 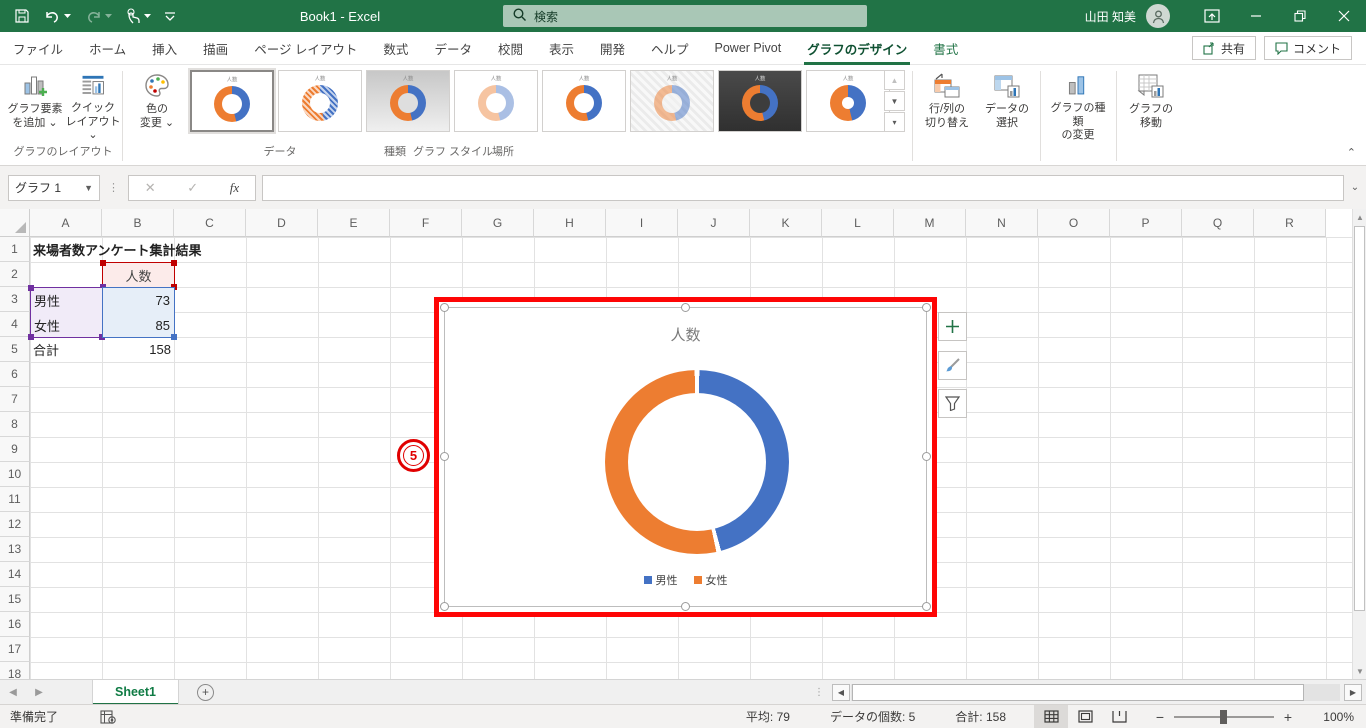 What do you see at coordinates (1110, 16) in the screenshot?
I see `user-name: 山田 知美` at bounding box center [1110, 16].